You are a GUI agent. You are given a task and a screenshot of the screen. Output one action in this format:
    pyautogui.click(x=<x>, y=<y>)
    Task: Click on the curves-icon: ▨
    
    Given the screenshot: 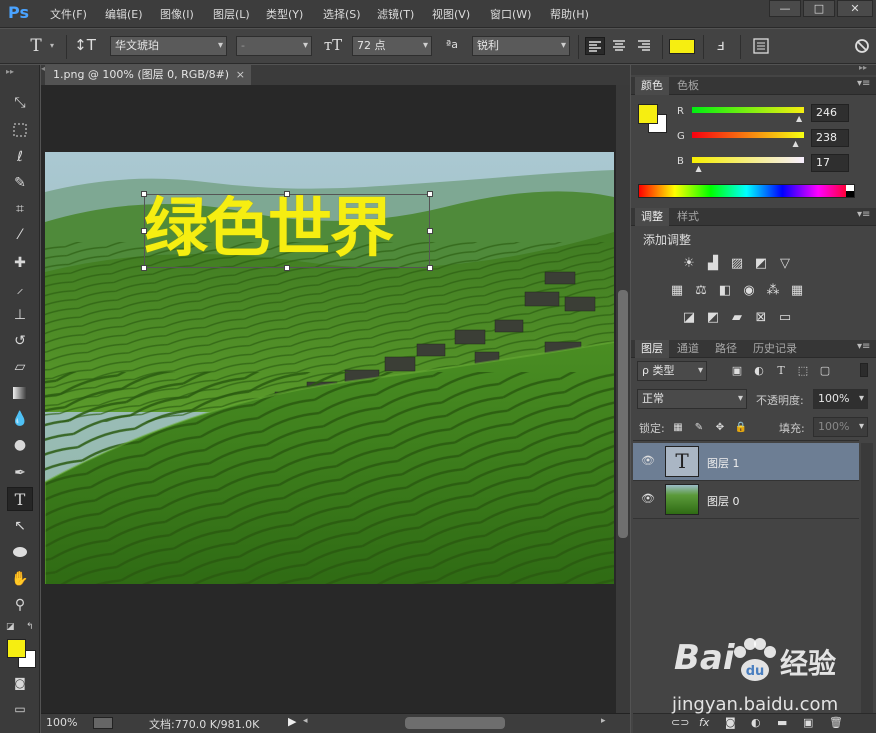 What is the action you would take?
    pyautogui.click(x=737, y=264)
    